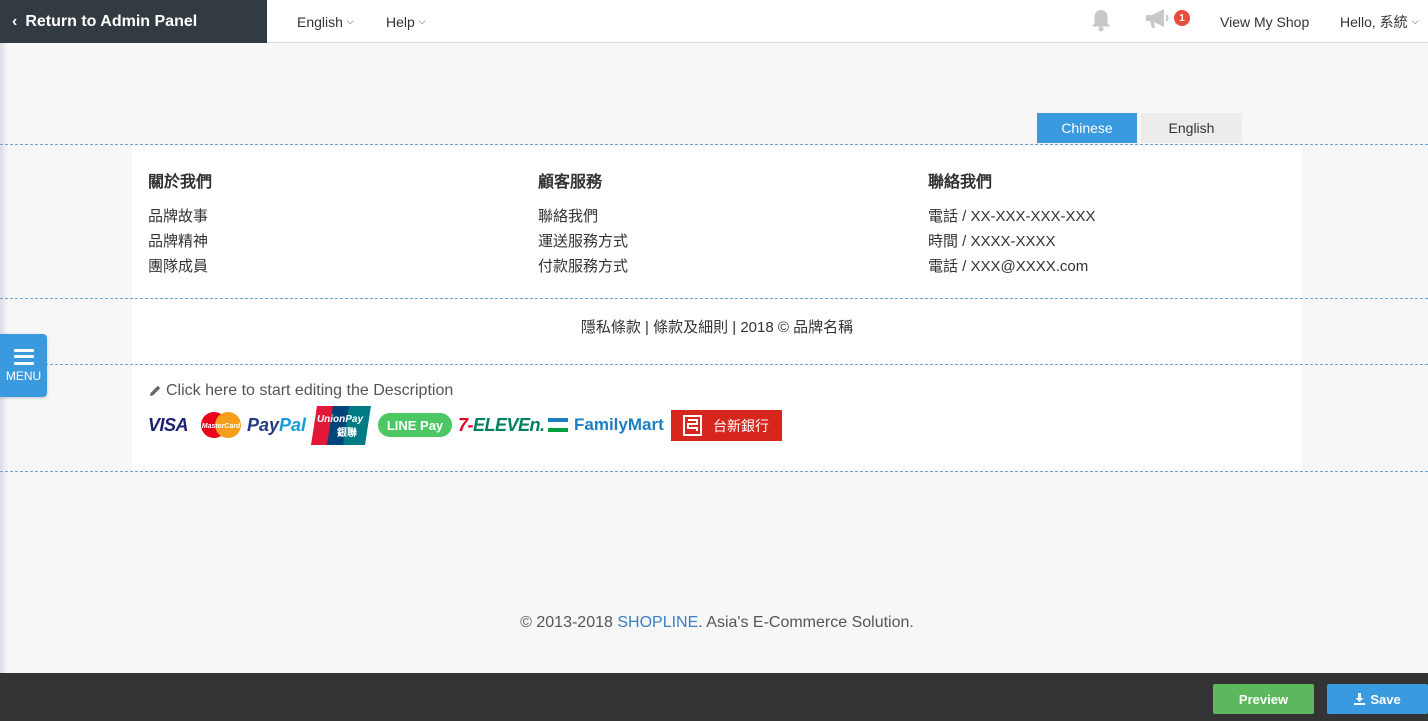 Image resolution: width=1428 pixels, height=721 pixels. I want to click on language-dropdown-label: English, so click(320, 21).